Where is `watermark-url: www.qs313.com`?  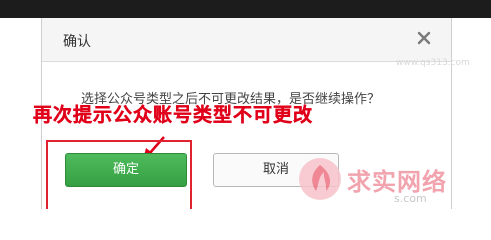
watermark-url: www.qs313.com is located at coordinates (433, 63).